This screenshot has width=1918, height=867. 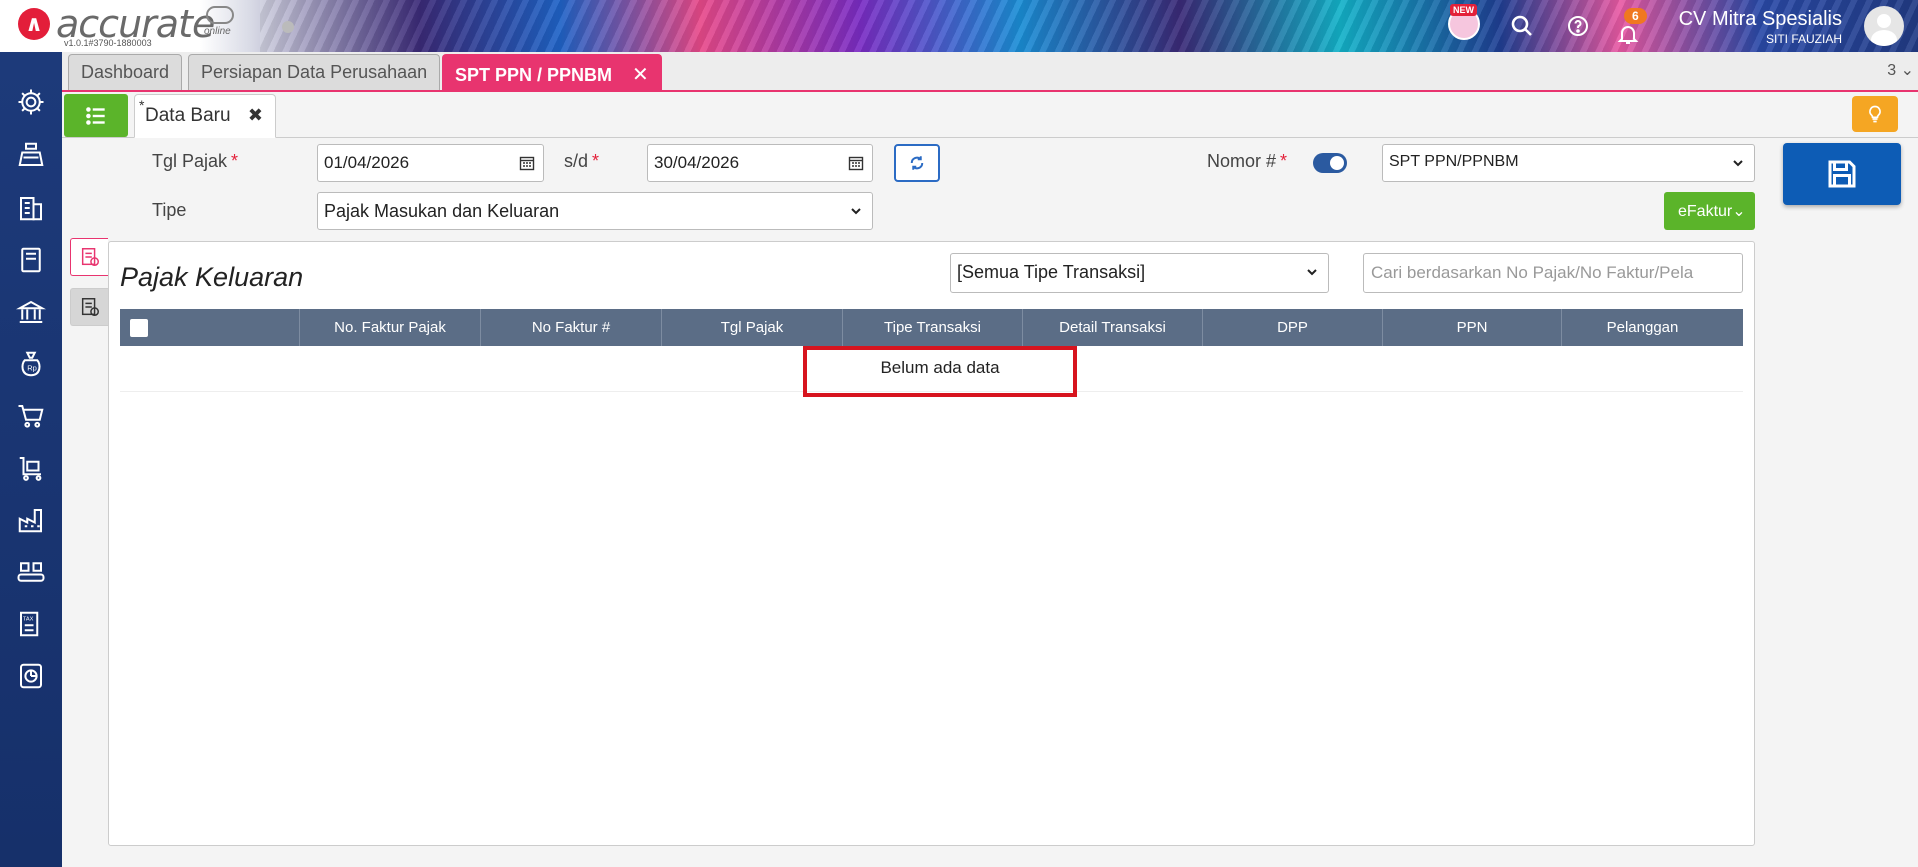 I want to click on tipe-value: Pajak Masukan dan Keluaran, so click(x=442, y=211).